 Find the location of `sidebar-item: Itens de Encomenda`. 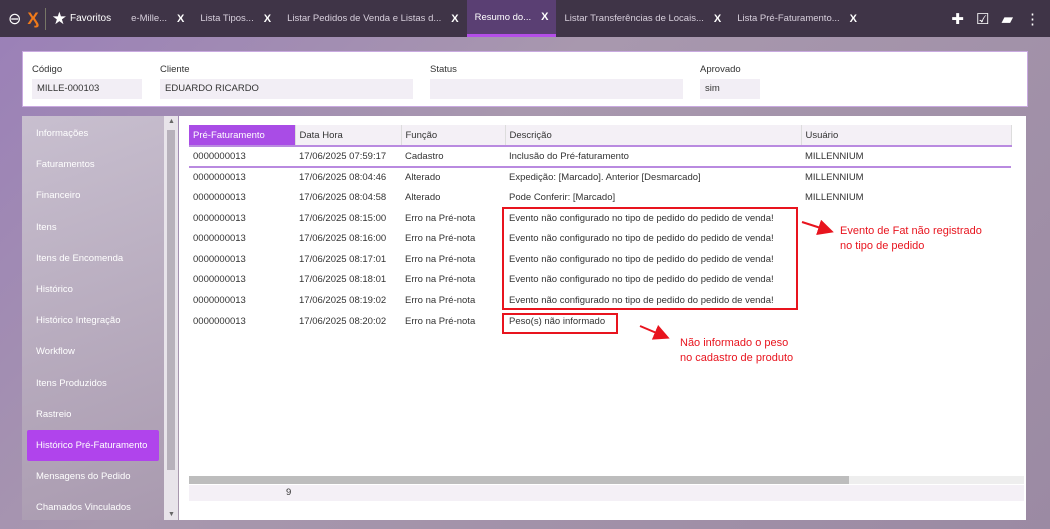

sidebar-item: Itens de Encomenda is located at coordinates (93, 258).